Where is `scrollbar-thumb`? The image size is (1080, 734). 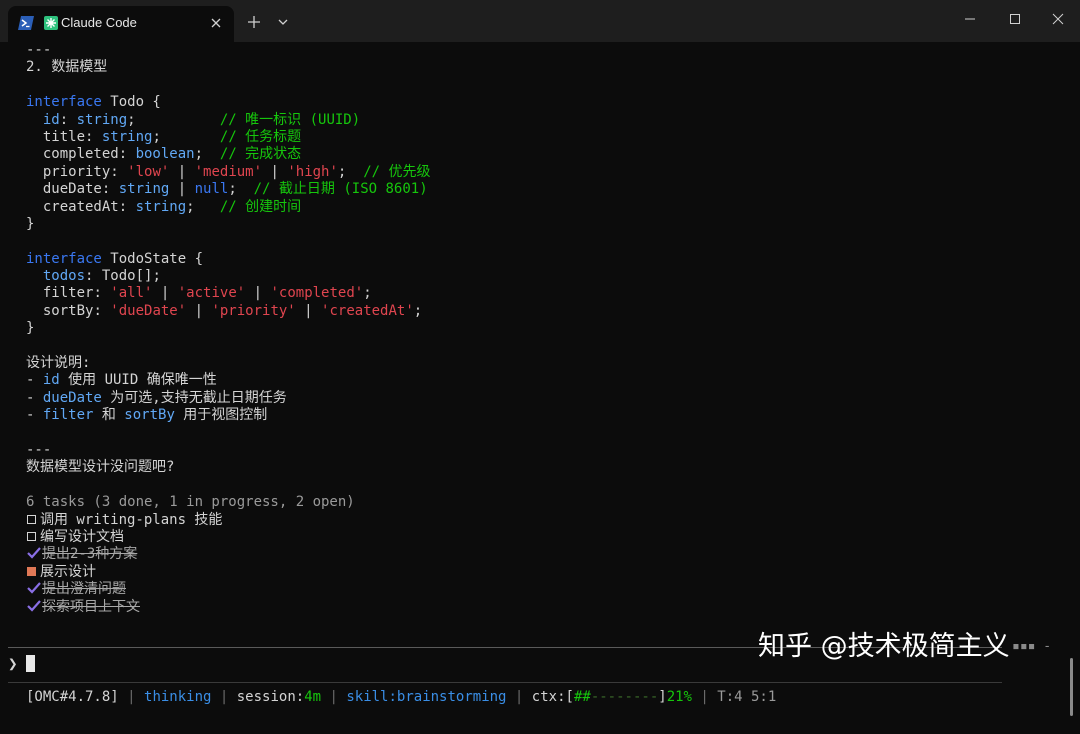 scrollbar-thumb is located at coordinates (1071, 687).